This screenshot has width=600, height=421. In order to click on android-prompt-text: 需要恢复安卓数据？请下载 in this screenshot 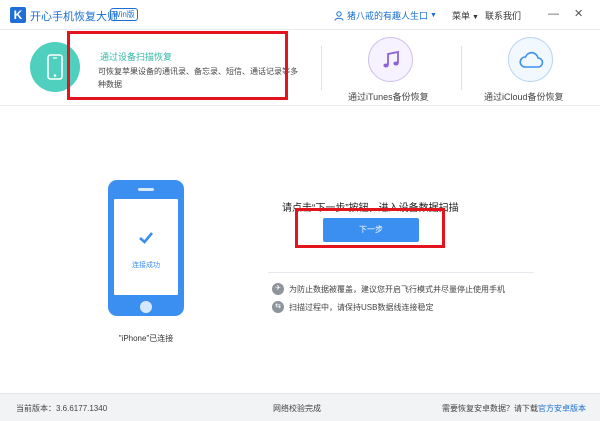, I will do `click(490, 408)`.